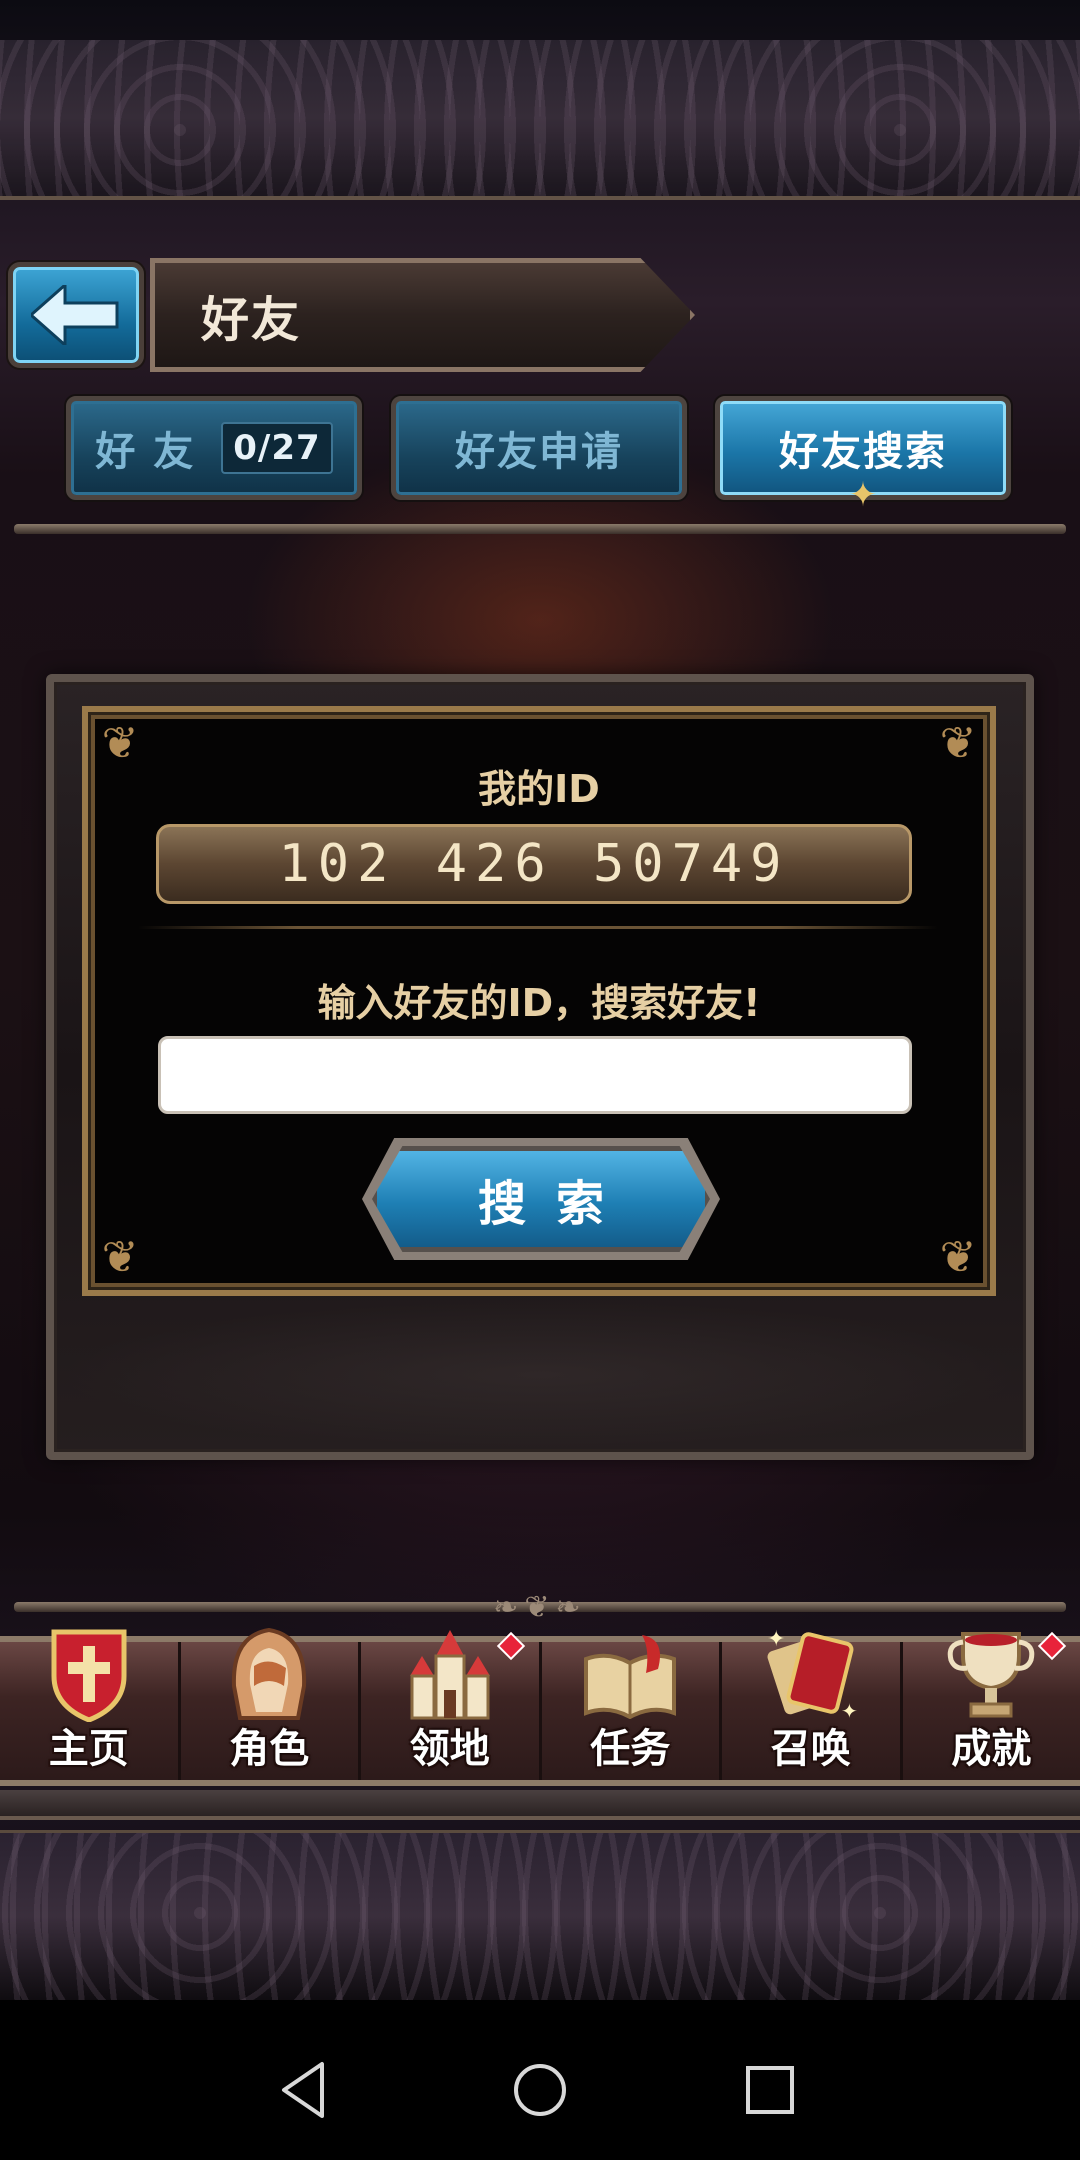  Describe the element at coordinates (251, 320) in the screenshot. I see `page-title: 好友` at that location.